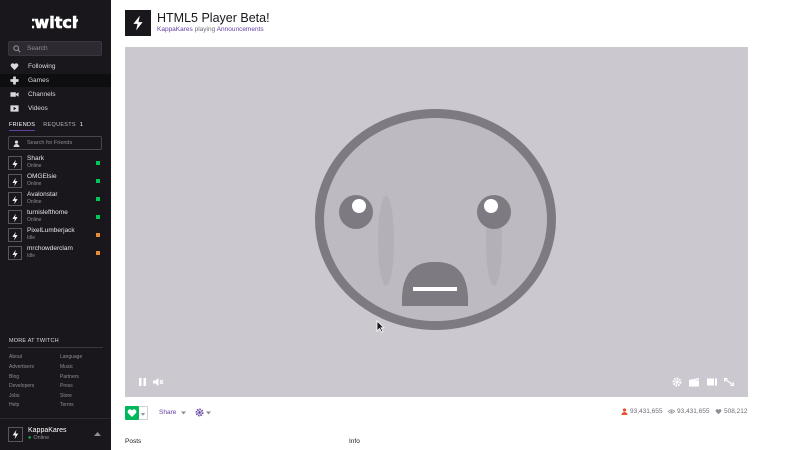 This screenshot has width=800, height=450. What do you see at coordinates (15, 357) in the screenshot?
I see `footer-link: About` at bounding box center [15, 357].